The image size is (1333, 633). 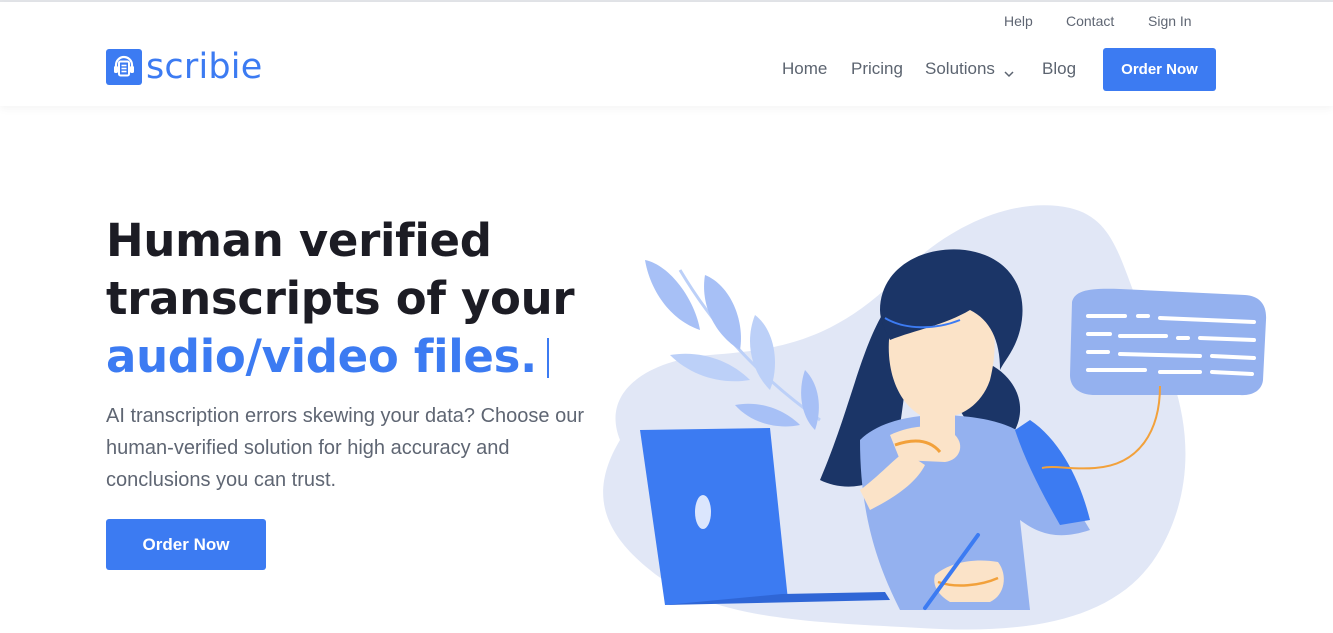 What do you see at coordinates (1018, 21) in the screenshot?
I see `help-link: Help` at bounding box center [1018, 21].